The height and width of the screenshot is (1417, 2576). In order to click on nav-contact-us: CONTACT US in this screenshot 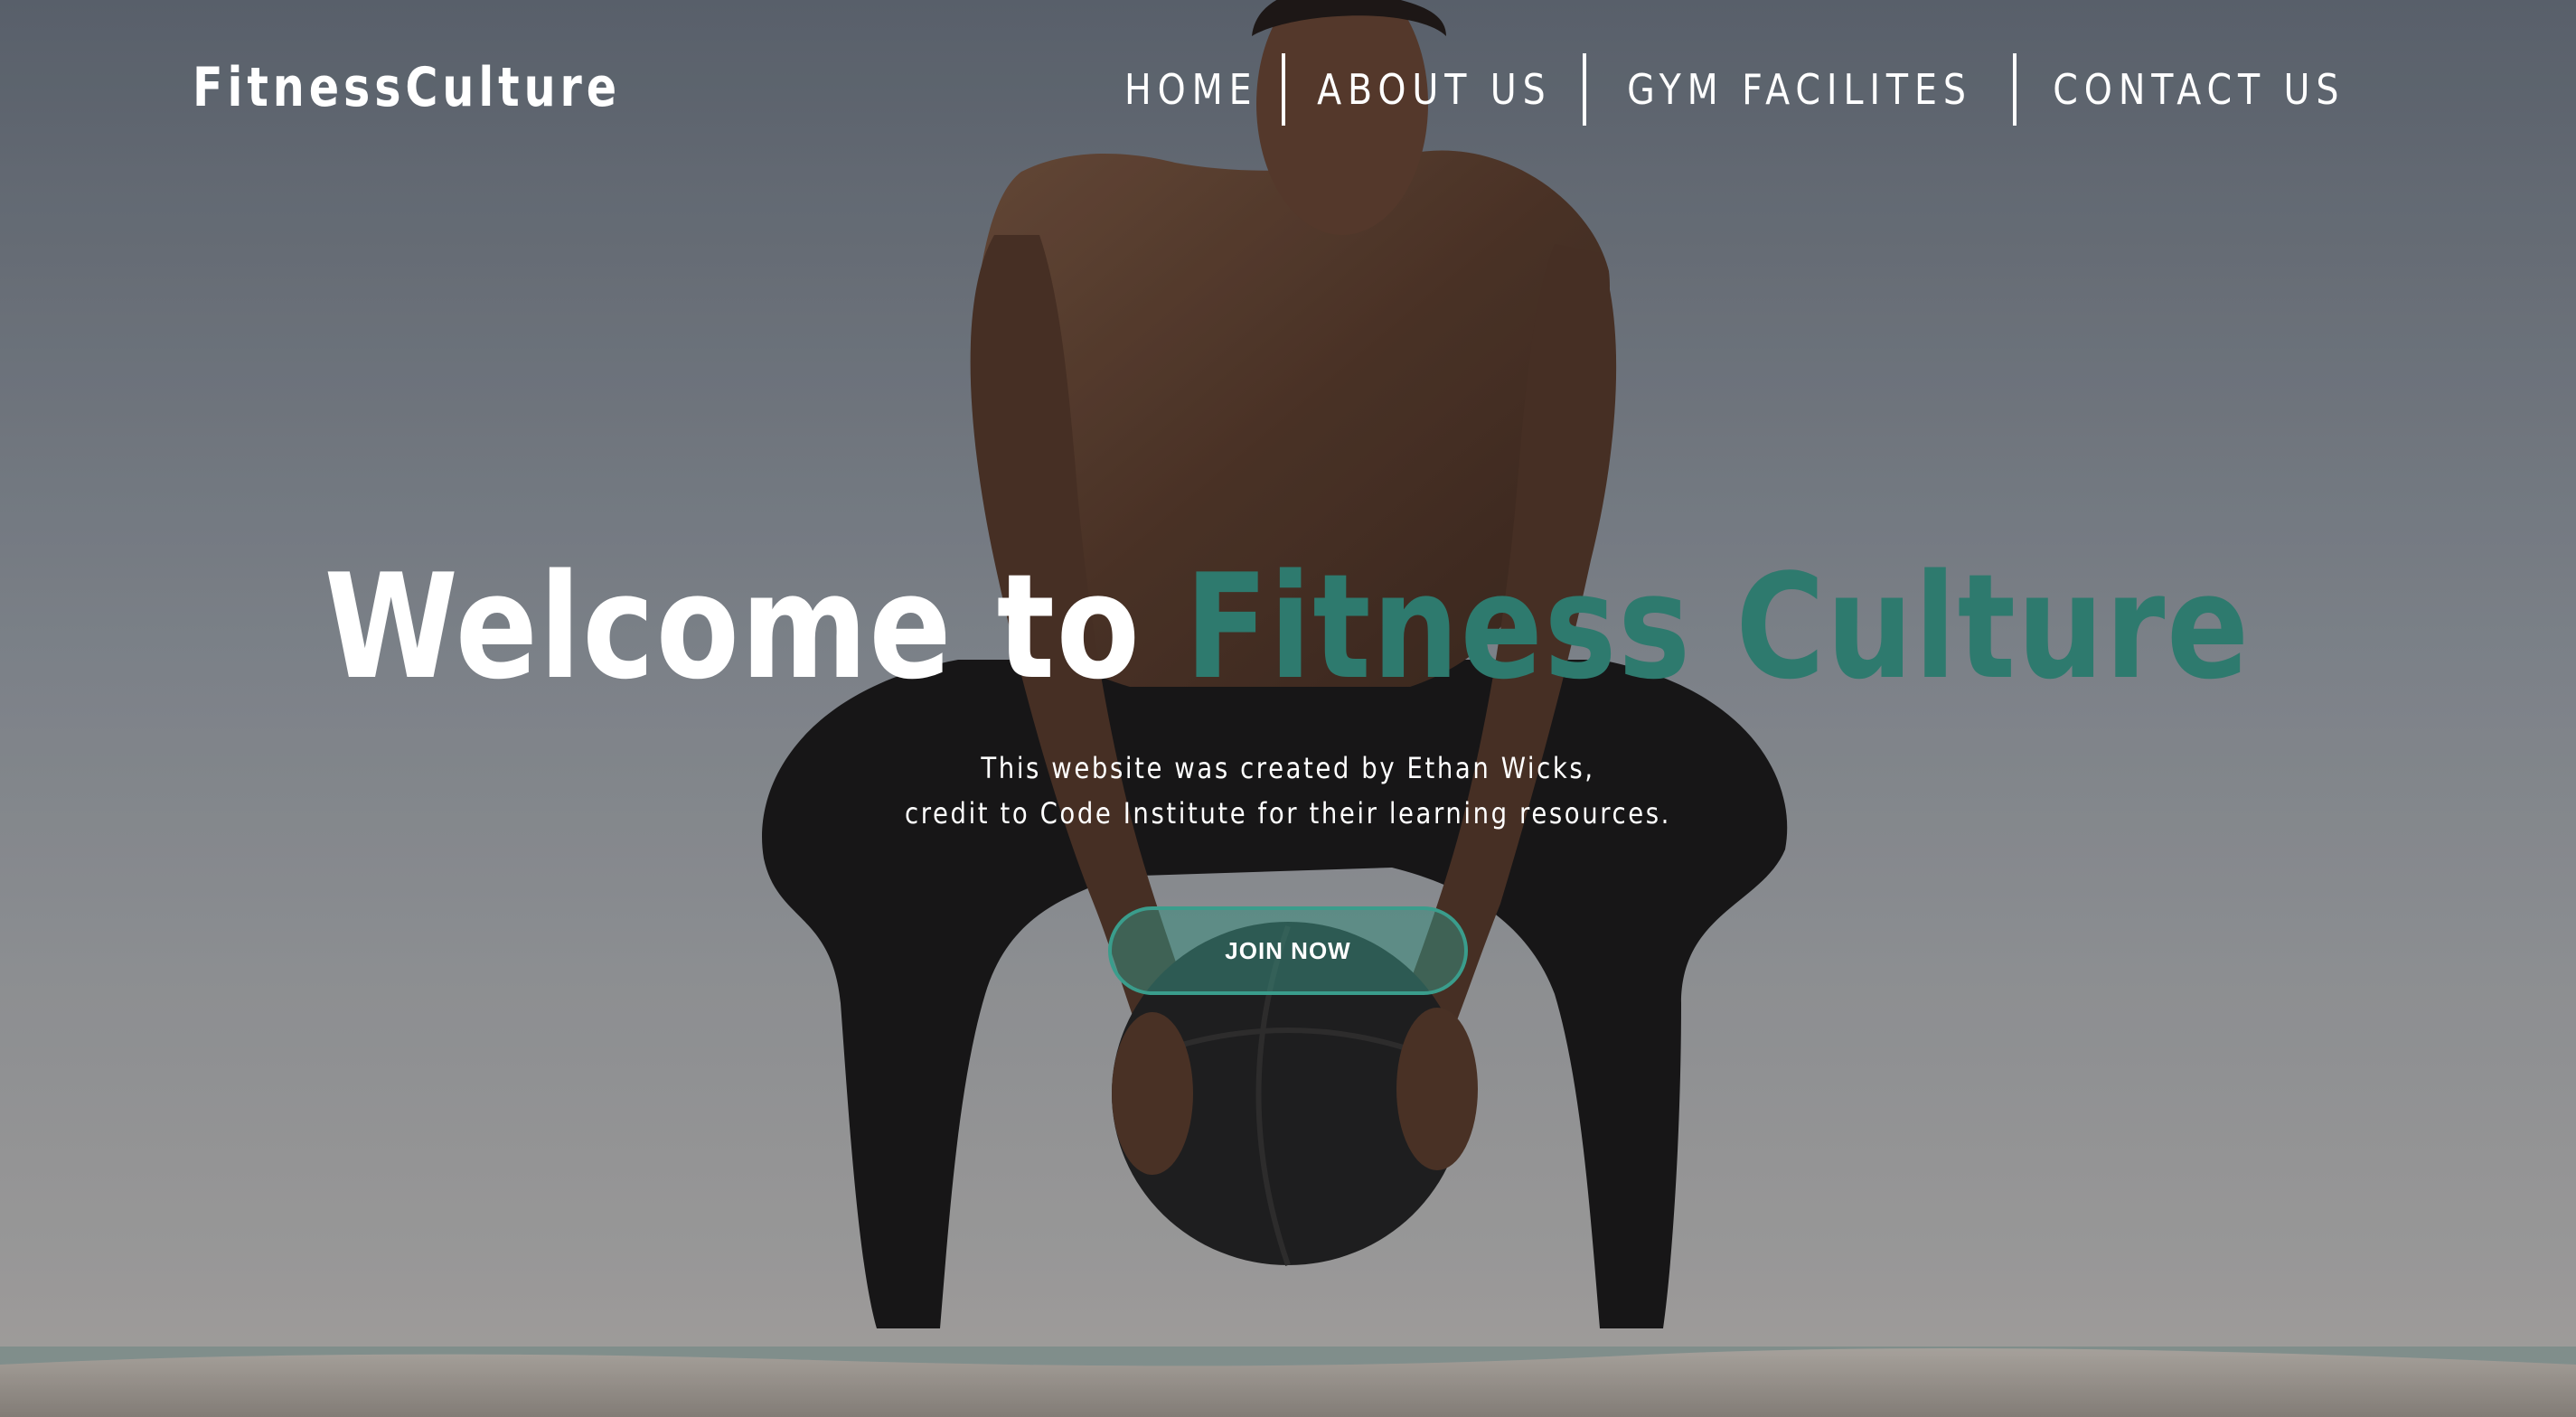, I will do `click(2199, 90)`.